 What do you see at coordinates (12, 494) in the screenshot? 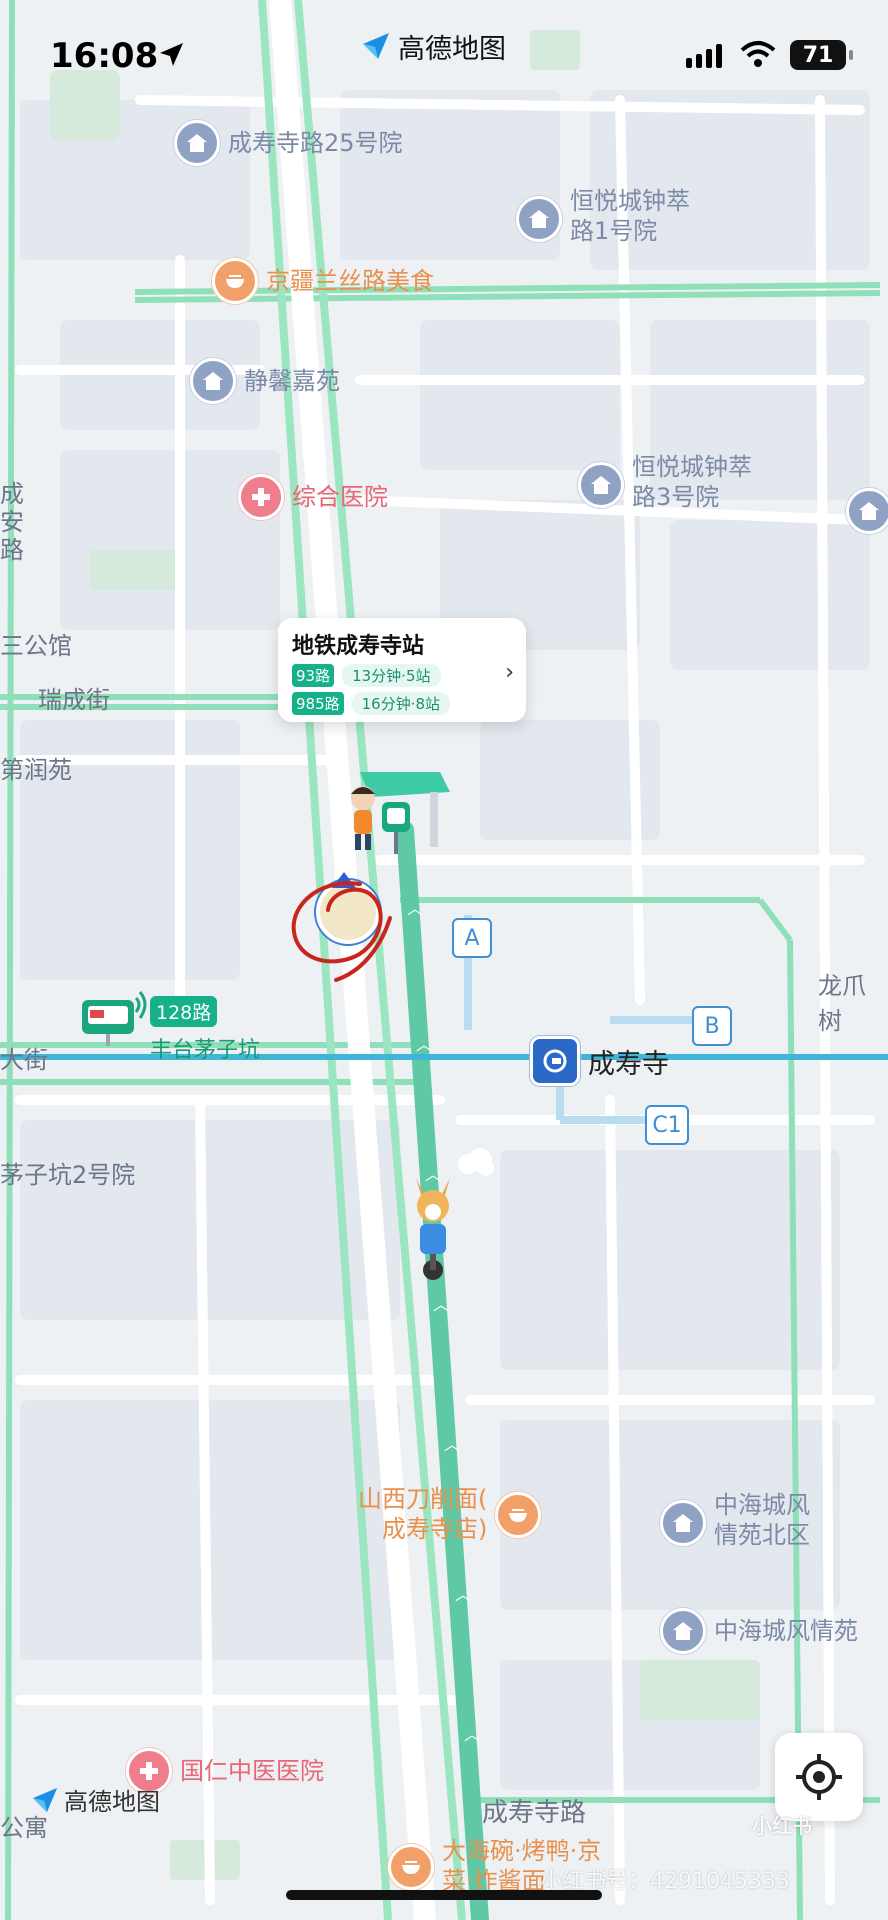
I see `street-char: 成` at bounding box center [12, 494].